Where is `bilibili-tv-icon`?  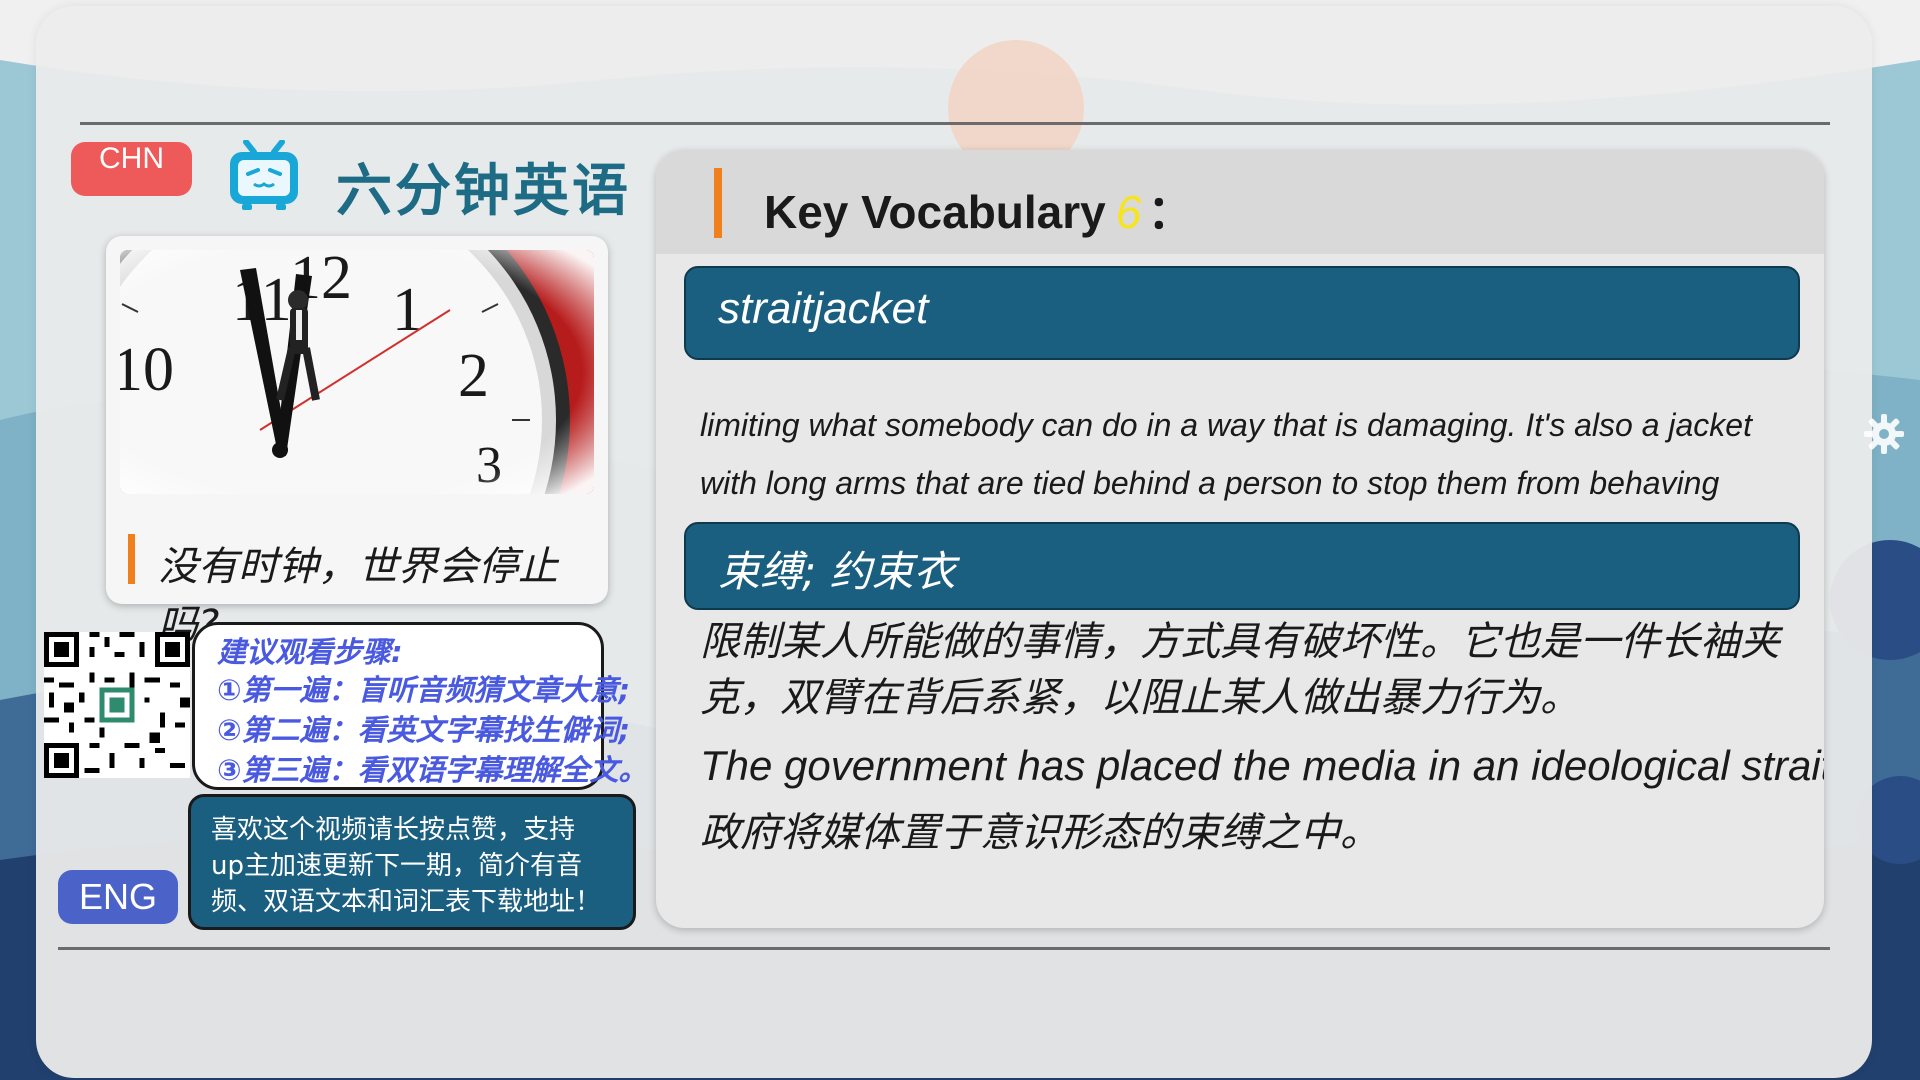
bilibili-tv-icon is located at coordinates (264, 177).